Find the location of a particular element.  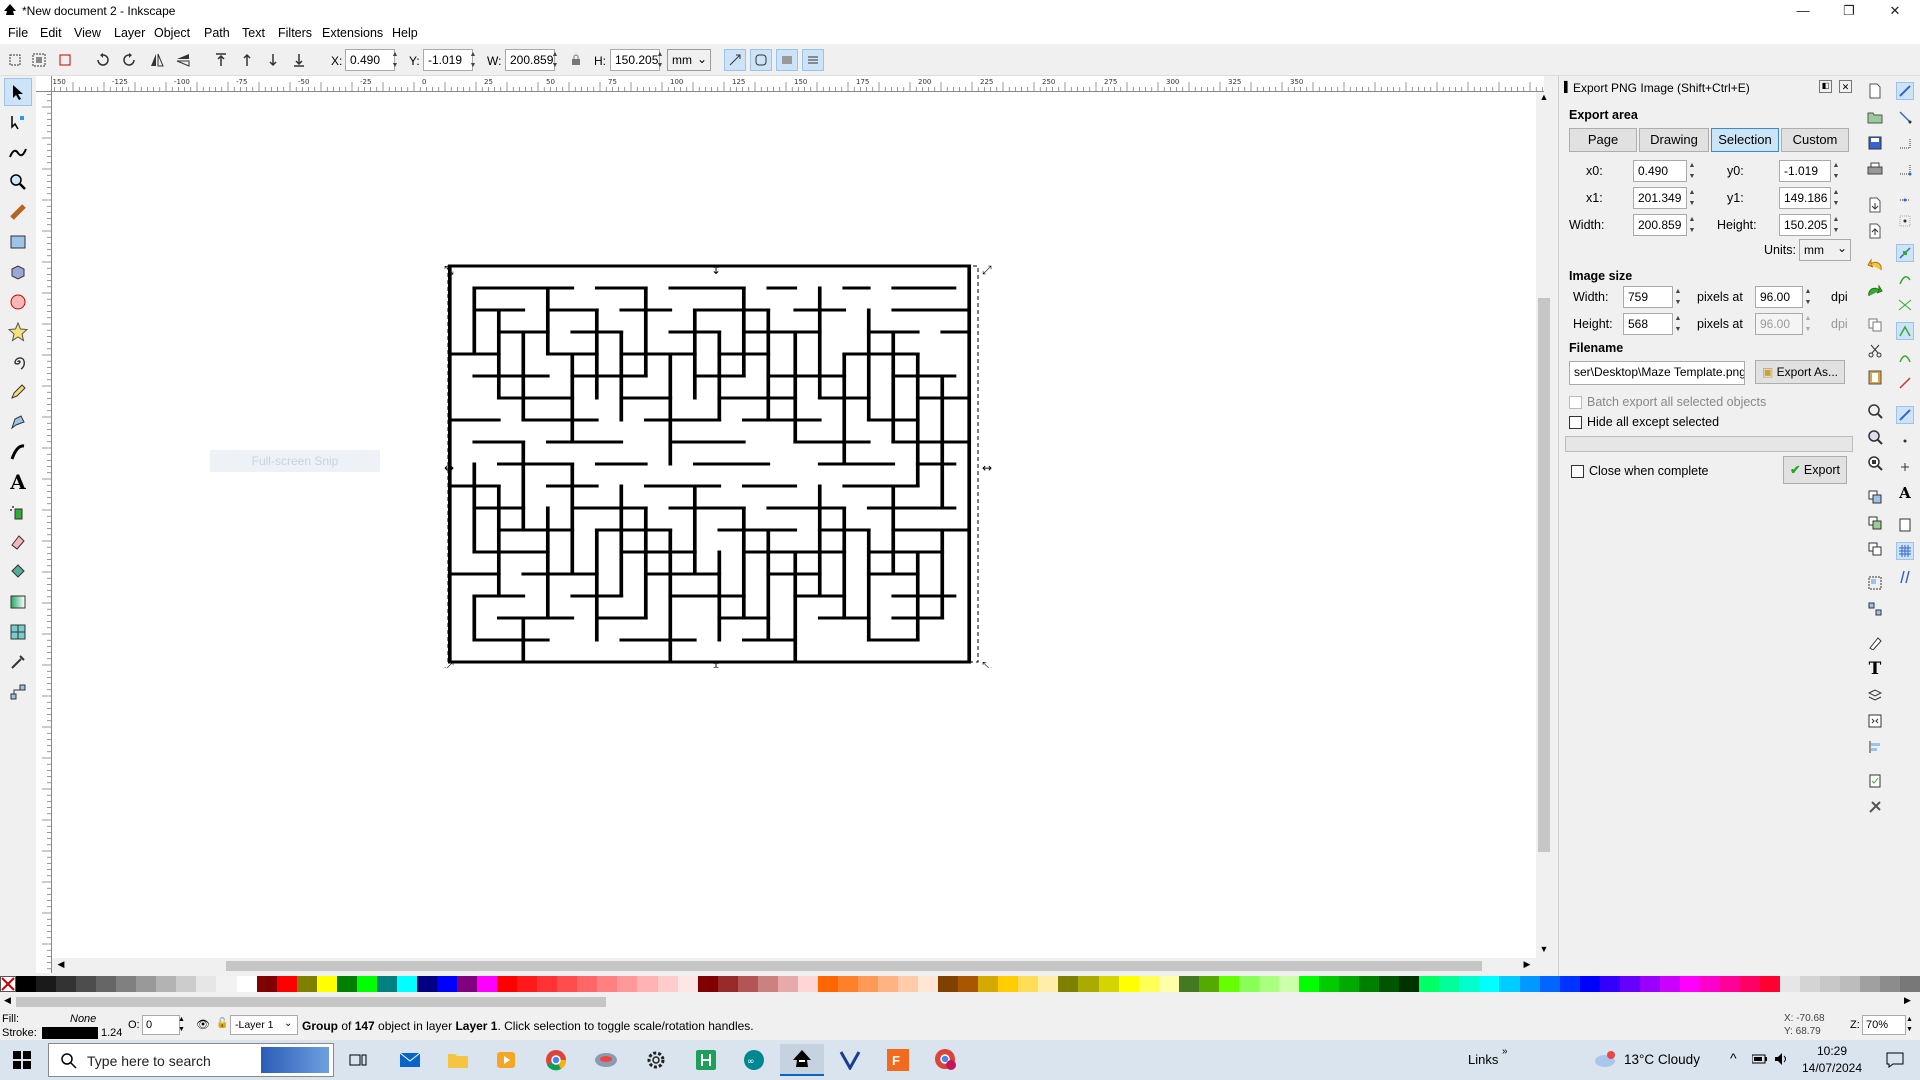

paint-bucket-tool-icon is located at coordinates (18, 572).